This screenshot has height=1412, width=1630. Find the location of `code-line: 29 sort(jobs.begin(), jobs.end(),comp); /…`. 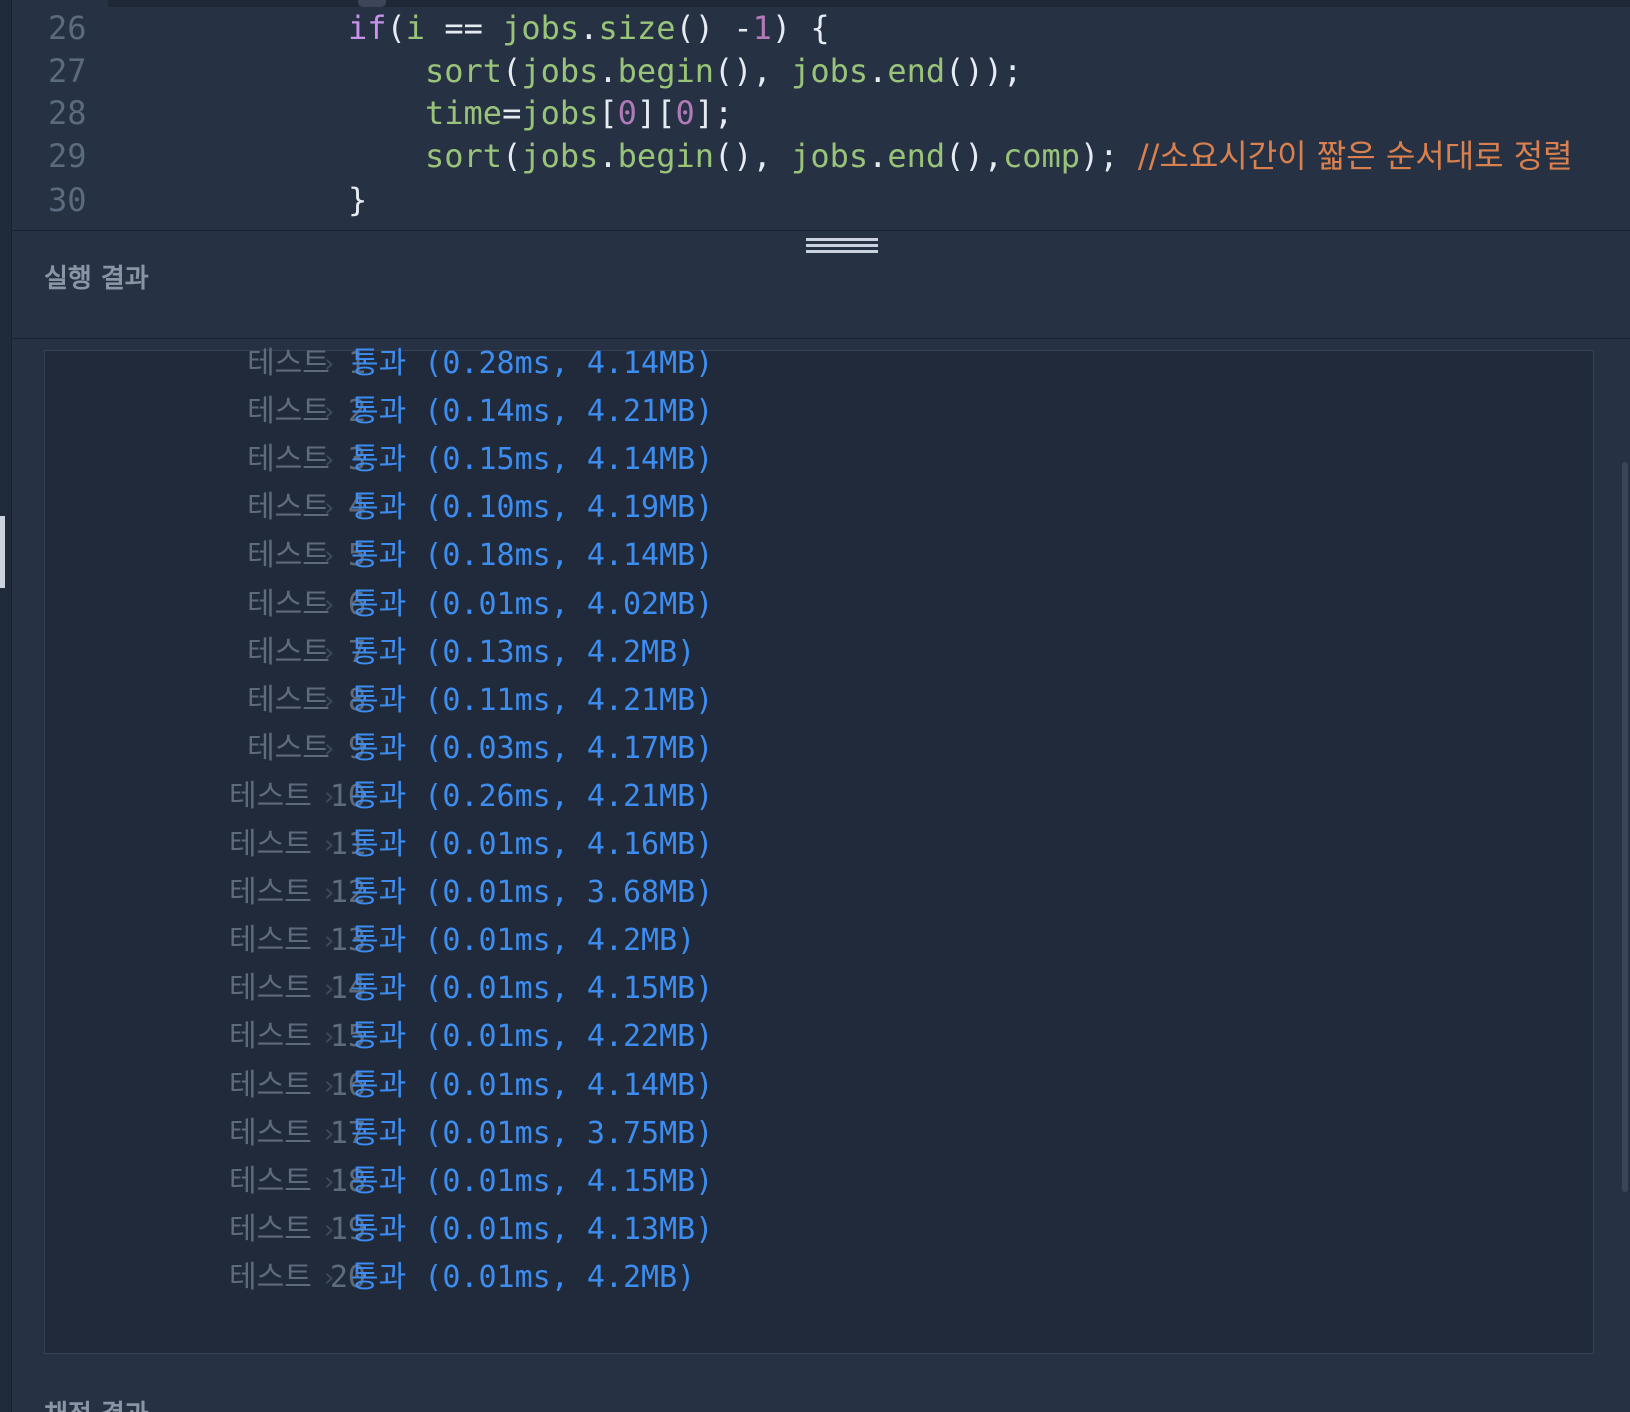

code-line: 29 sort(jobs.begin(), jobs.end(),comp); /… is located at coordinates (821, 156).